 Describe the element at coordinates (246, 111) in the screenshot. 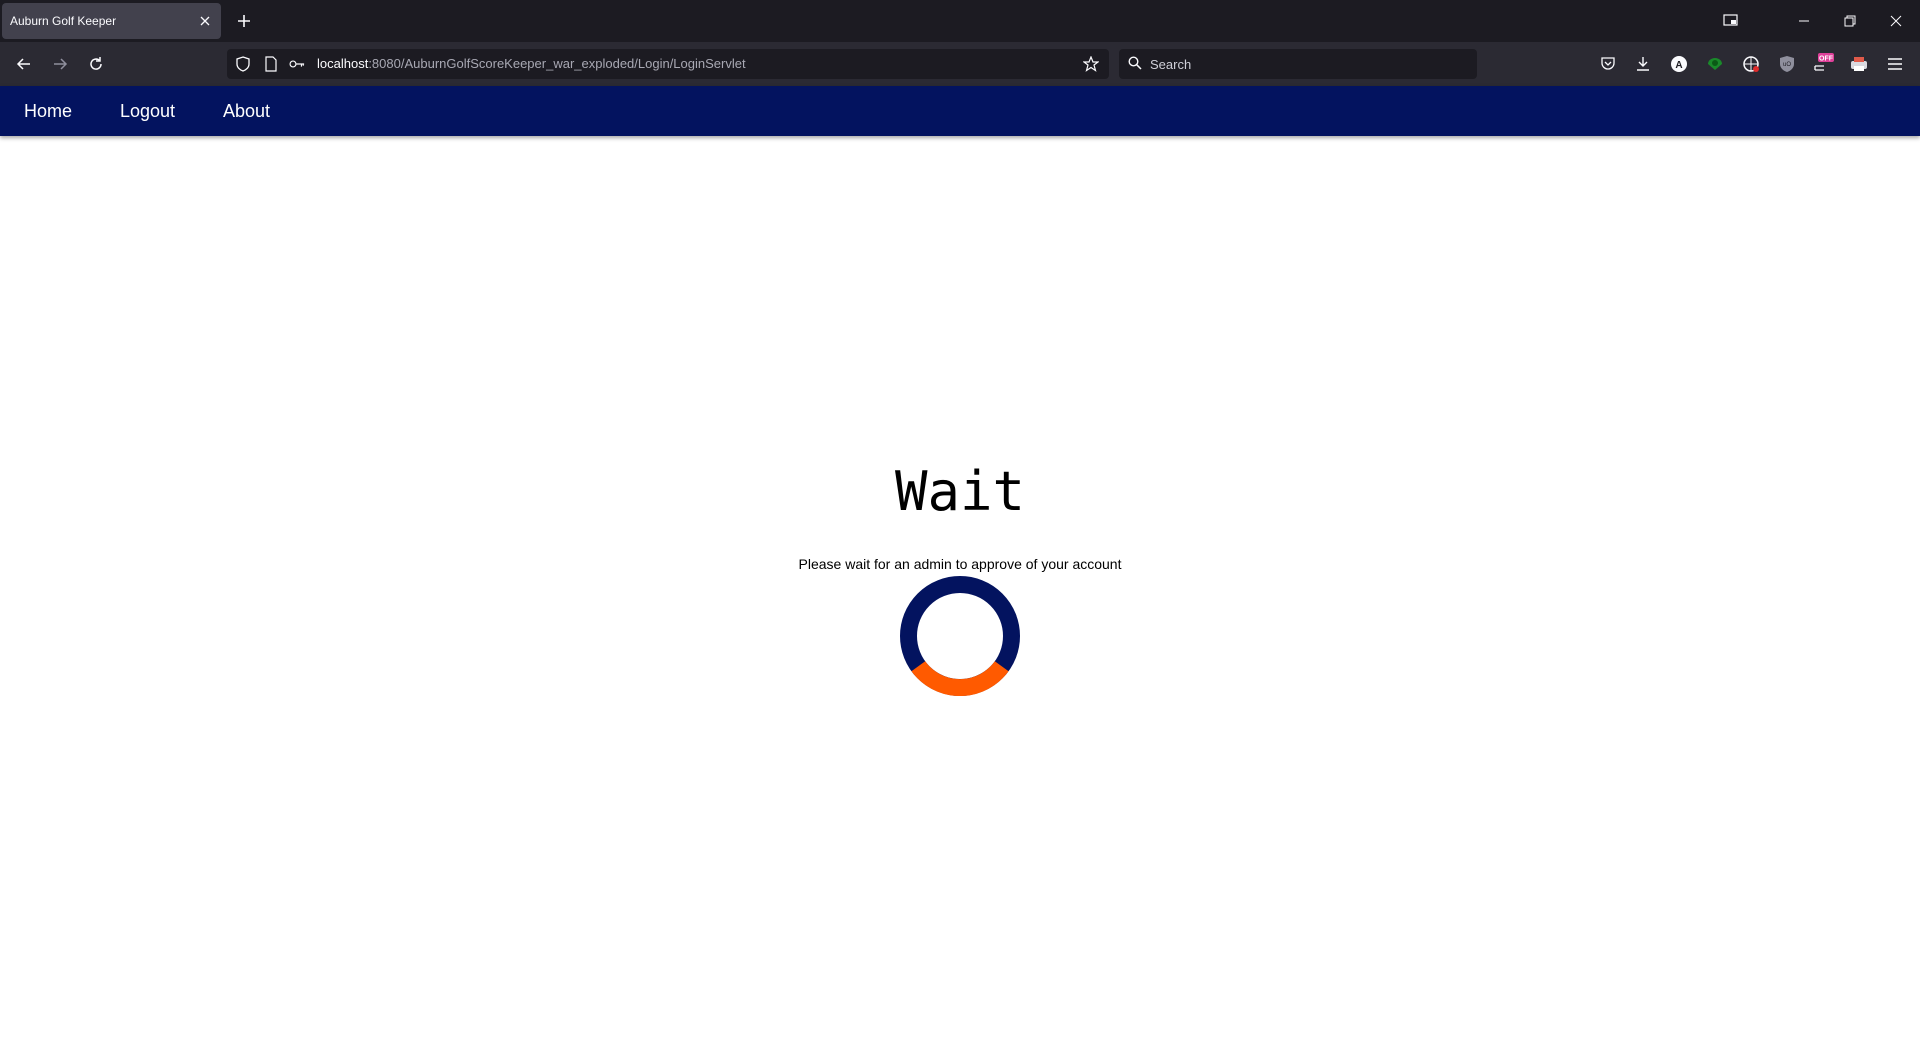

I see `nav-about-link: About` at that location.